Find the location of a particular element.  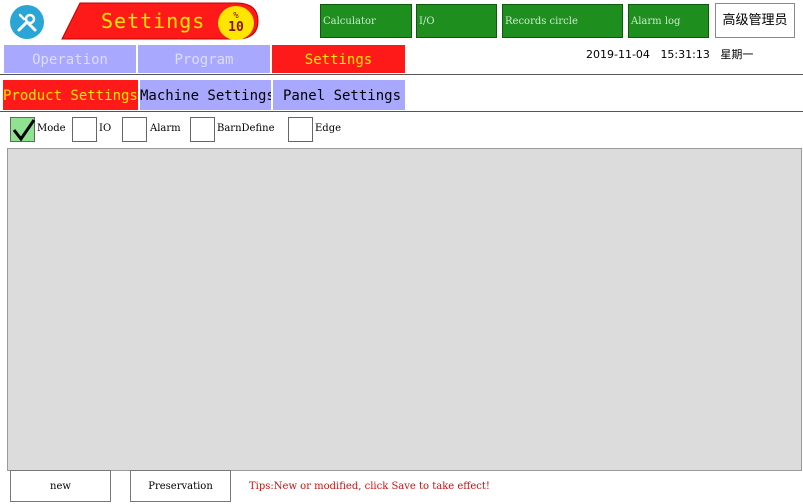

io-checkbox is located at coordinates (84, 129).